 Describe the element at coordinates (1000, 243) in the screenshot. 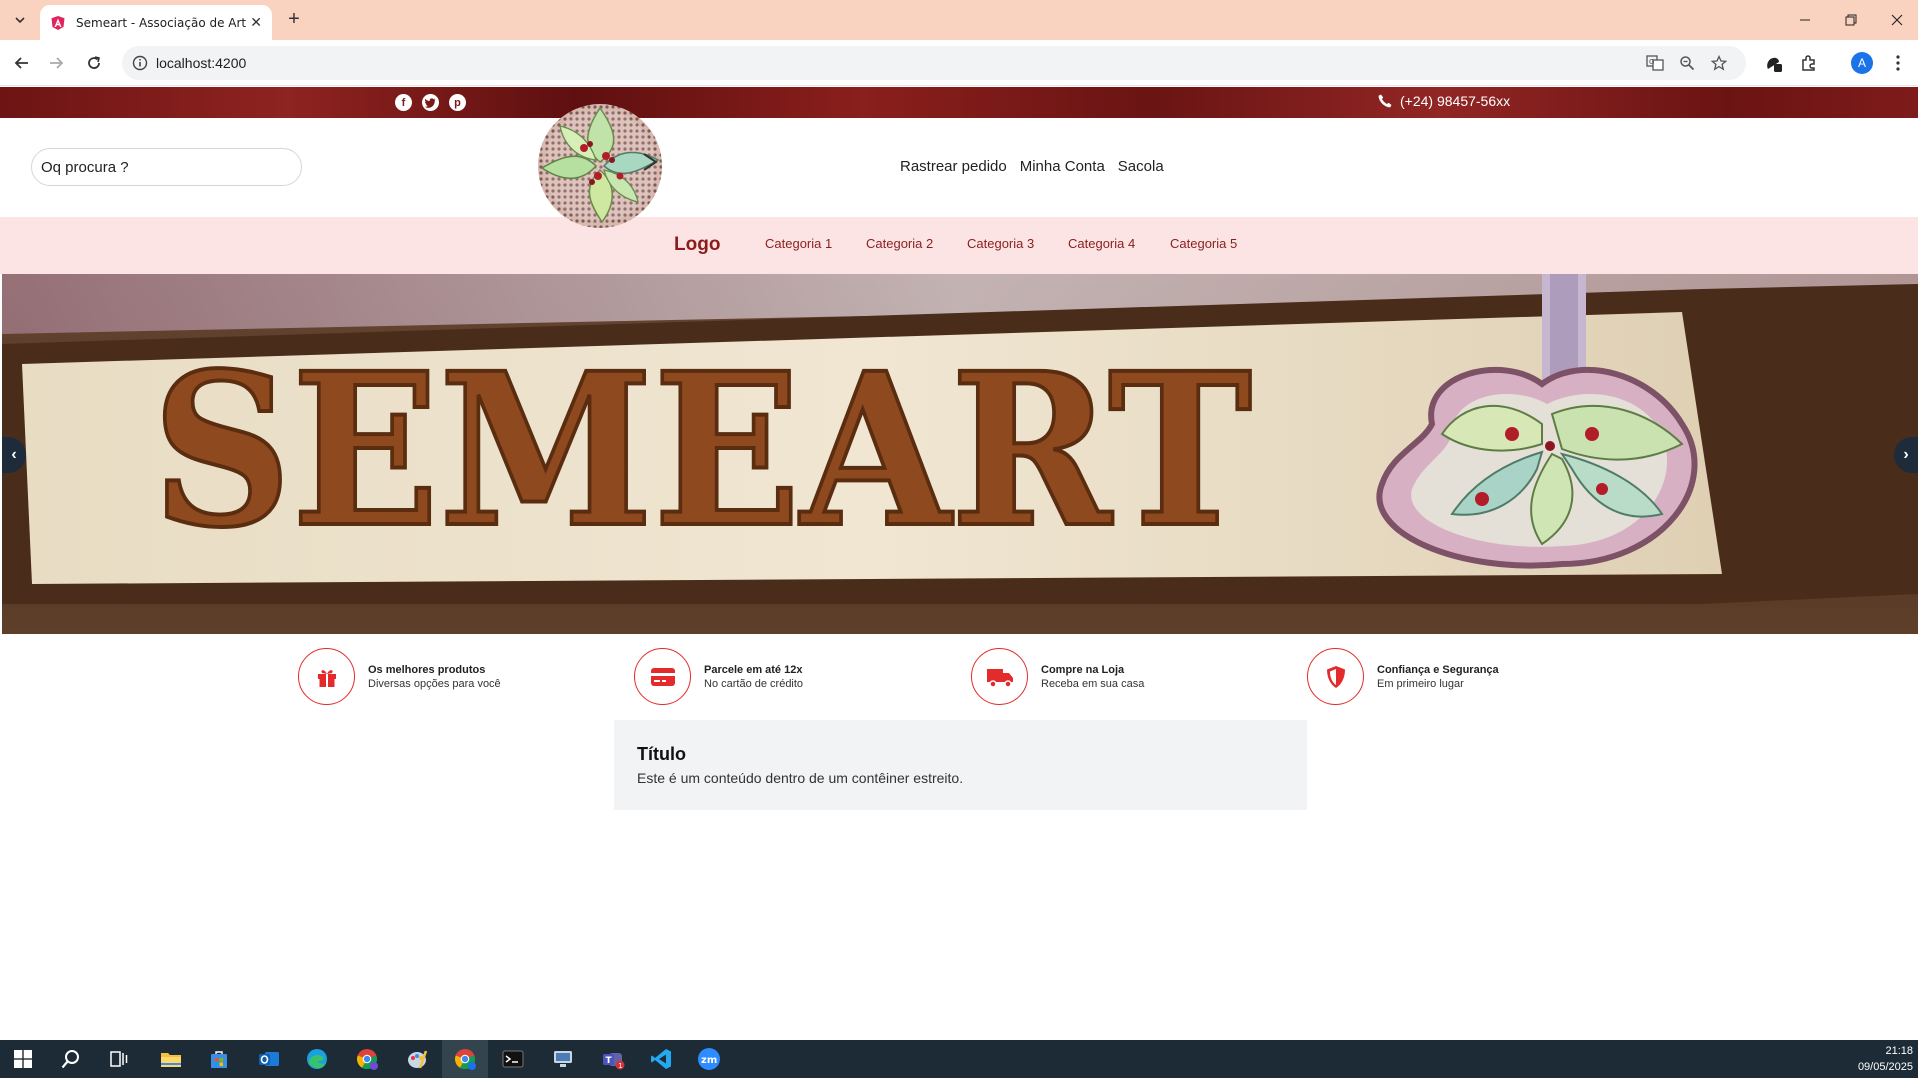

I see `category-link-3: Categoria 3` at that location.